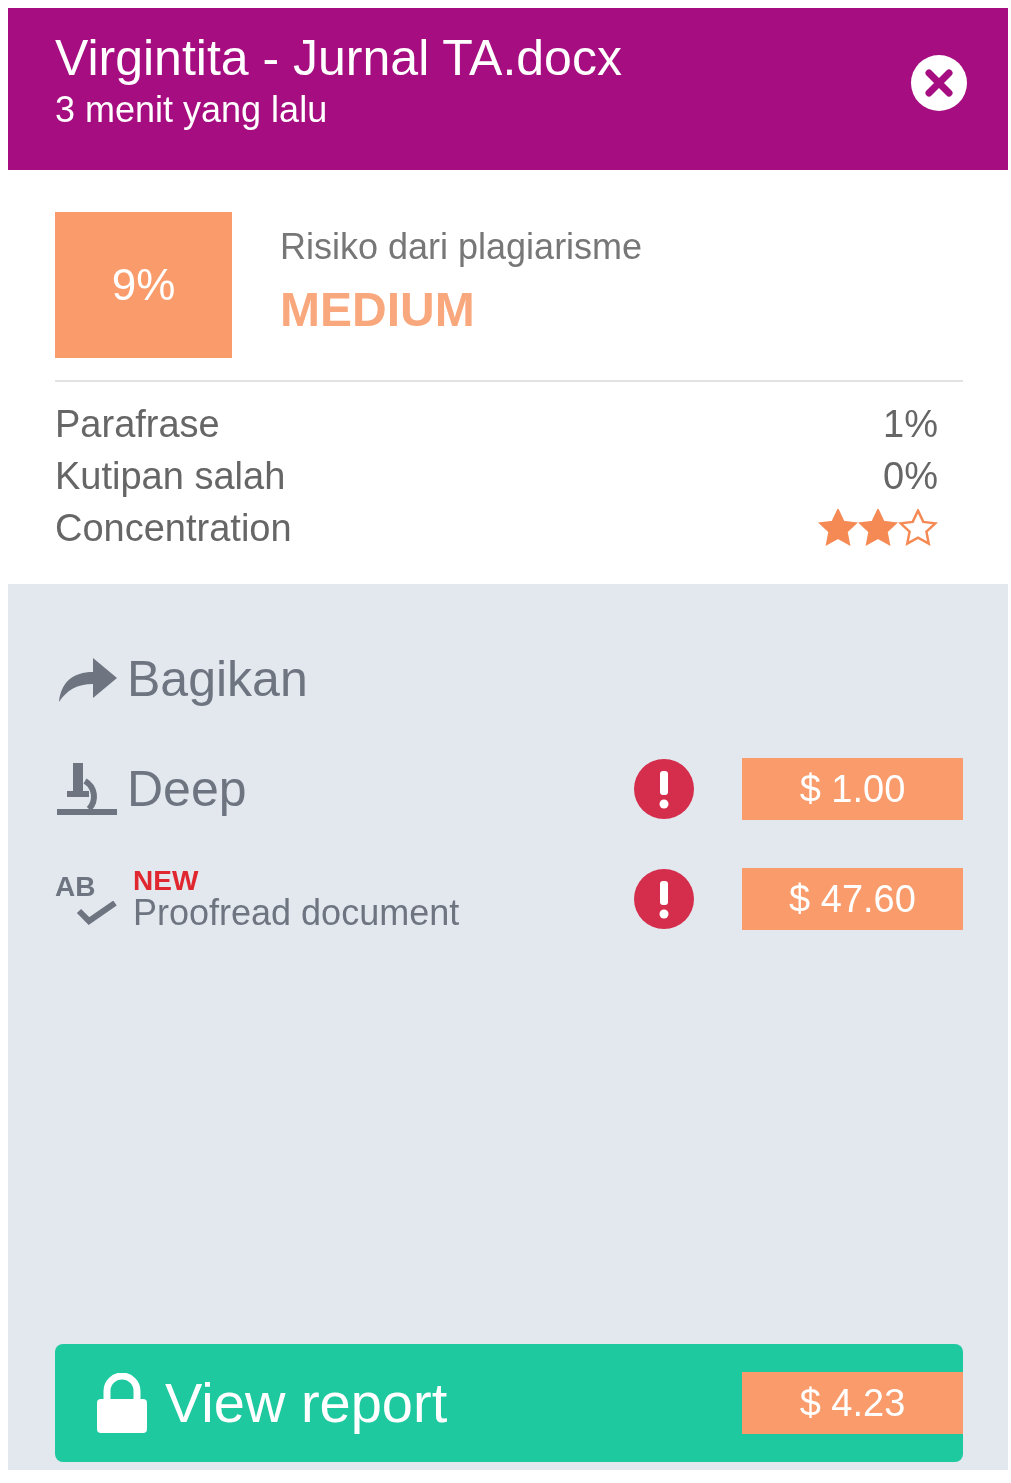  What do you see at coordinates (461, 247) in the screenshot?
I see `risk-label: Risiko dari plagiarisme` at bounding box center [461, 247].